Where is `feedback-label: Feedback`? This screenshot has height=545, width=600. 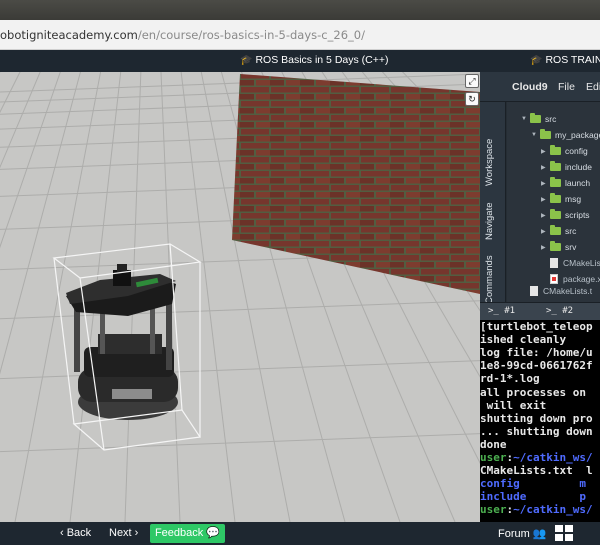 feedback-label: Feedback is located at coordinates (179, 533).